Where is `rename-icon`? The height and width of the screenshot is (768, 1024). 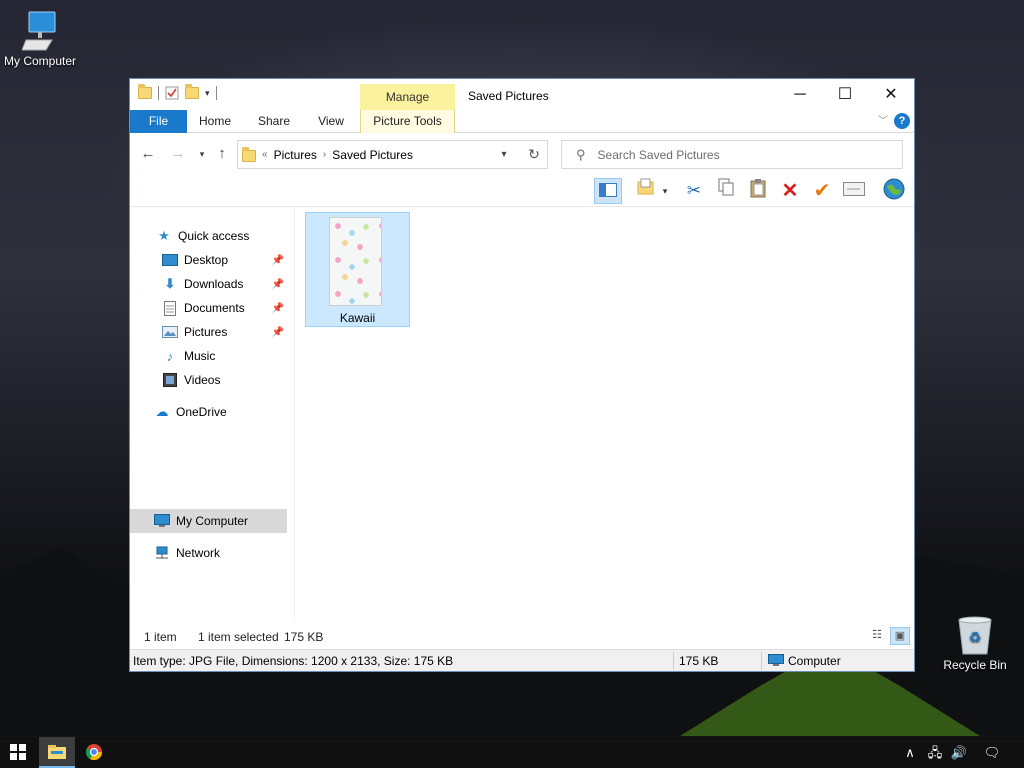 rename-icon is located at coordinates (854, 191).